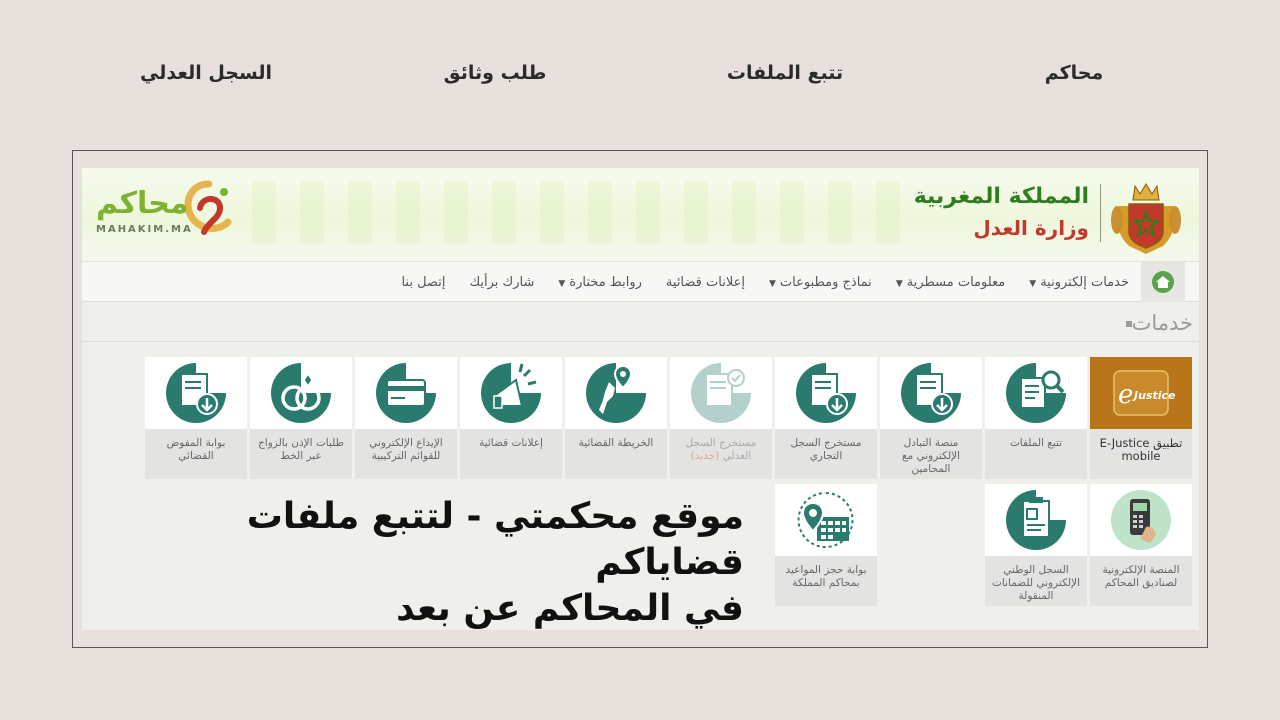 Image resolution: width=1280 pixels, height=720 pixels. I want to click on menu-item-label: روابط مختارة, so click(605, 282).